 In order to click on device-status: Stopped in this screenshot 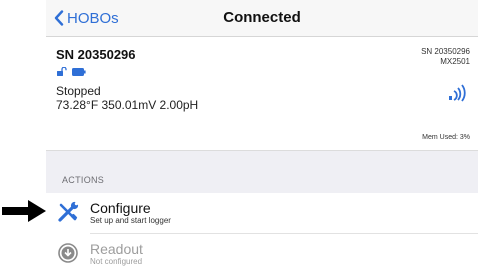, I will do `click(78, 91)`.